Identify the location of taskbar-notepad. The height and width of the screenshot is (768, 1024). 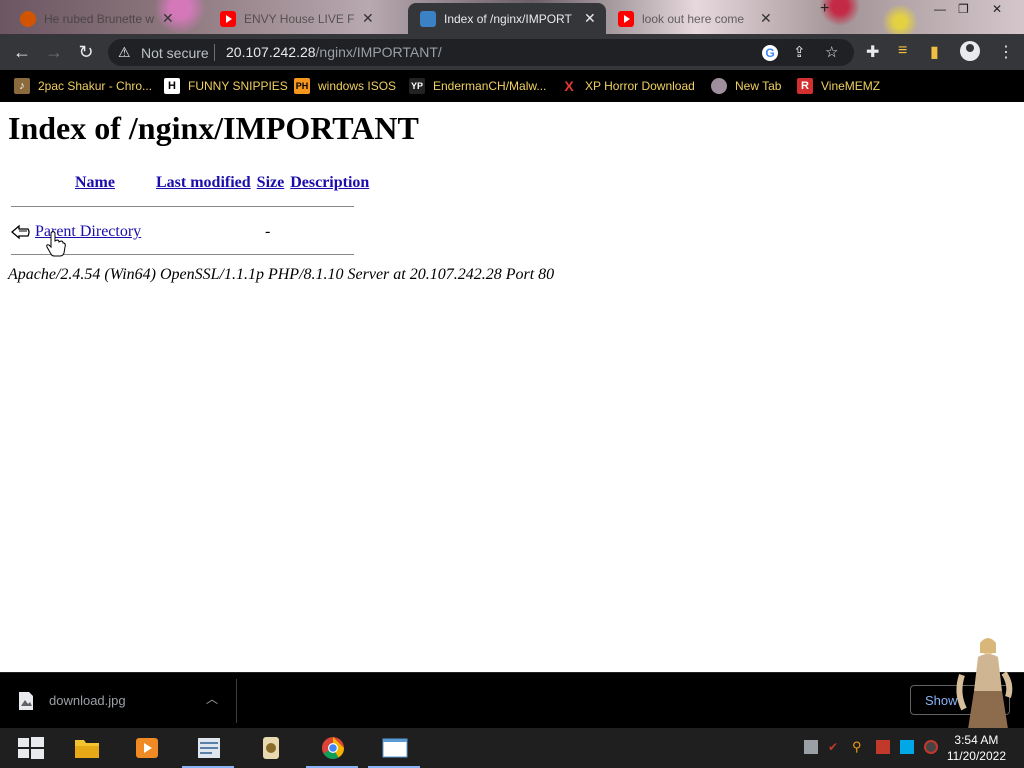
(208, 748).